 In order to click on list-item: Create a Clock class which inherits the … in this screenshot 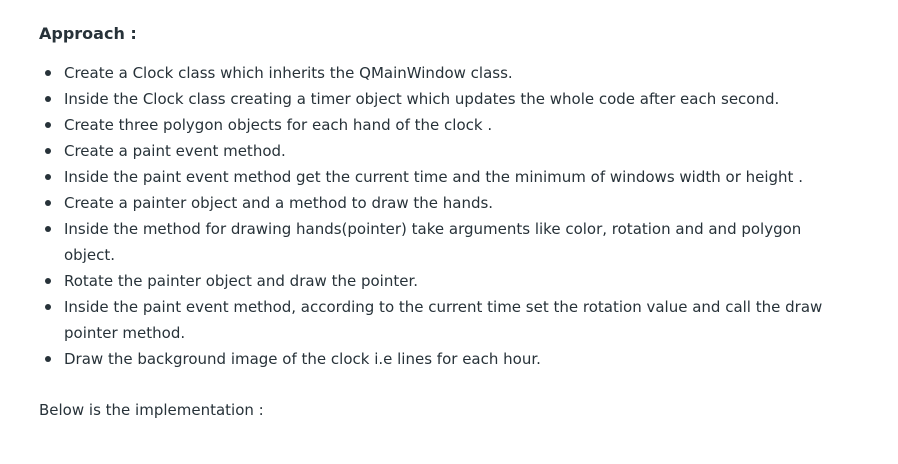, I will do `click(439, 73)`.